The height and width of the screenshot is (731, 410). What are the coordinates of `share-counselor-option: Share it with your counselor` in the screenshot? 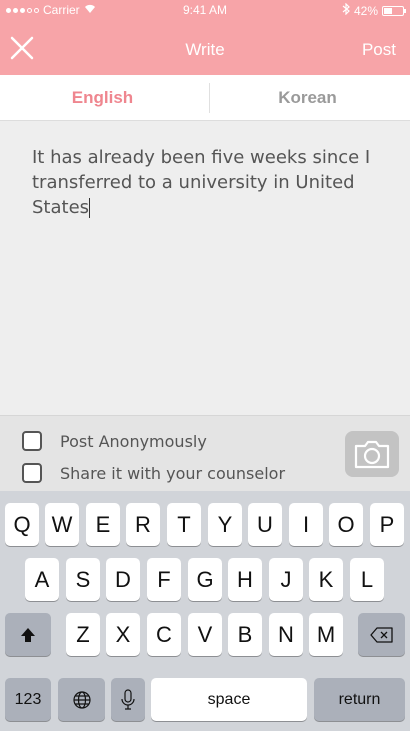 It's located at (153, 473).